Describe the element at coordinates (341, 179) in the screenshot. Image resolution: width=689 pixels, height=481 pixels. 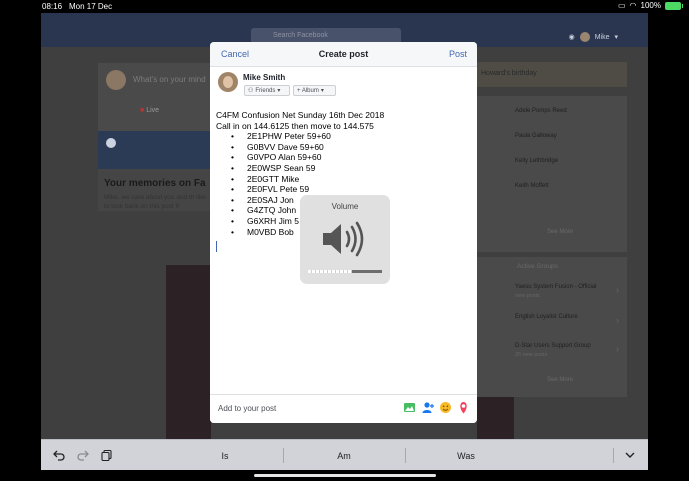
I see `list-item: 2E0GTT Mike` at that location.